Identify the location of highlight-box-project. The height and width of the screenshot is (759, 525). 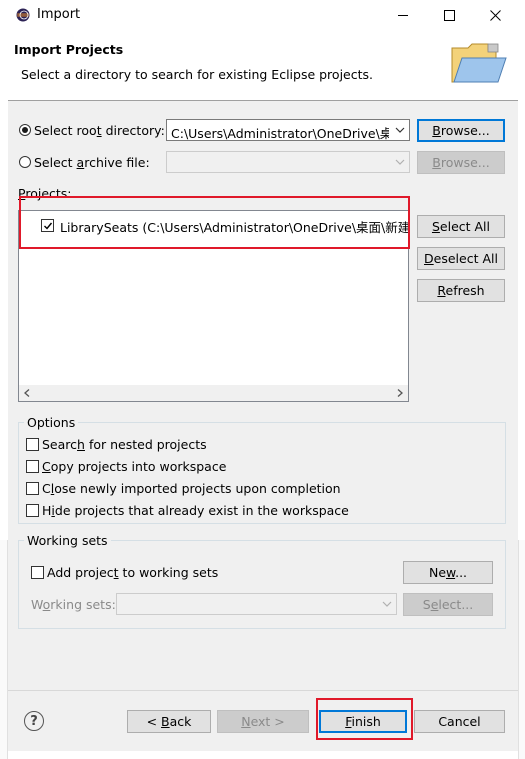
(214, 222).